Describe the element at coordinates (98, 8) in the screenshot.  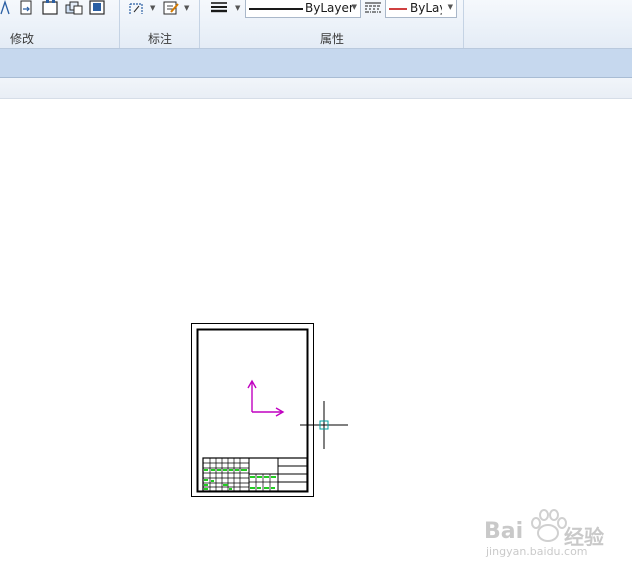
I see `copy-icon` at that location.